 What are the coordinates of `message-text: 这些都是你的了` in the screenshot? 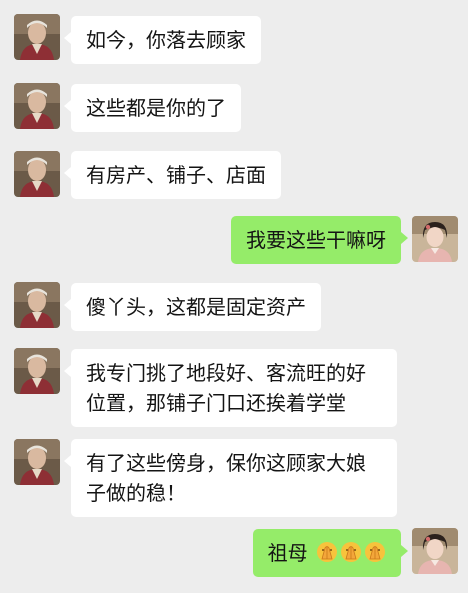 It's located at (156, 108).